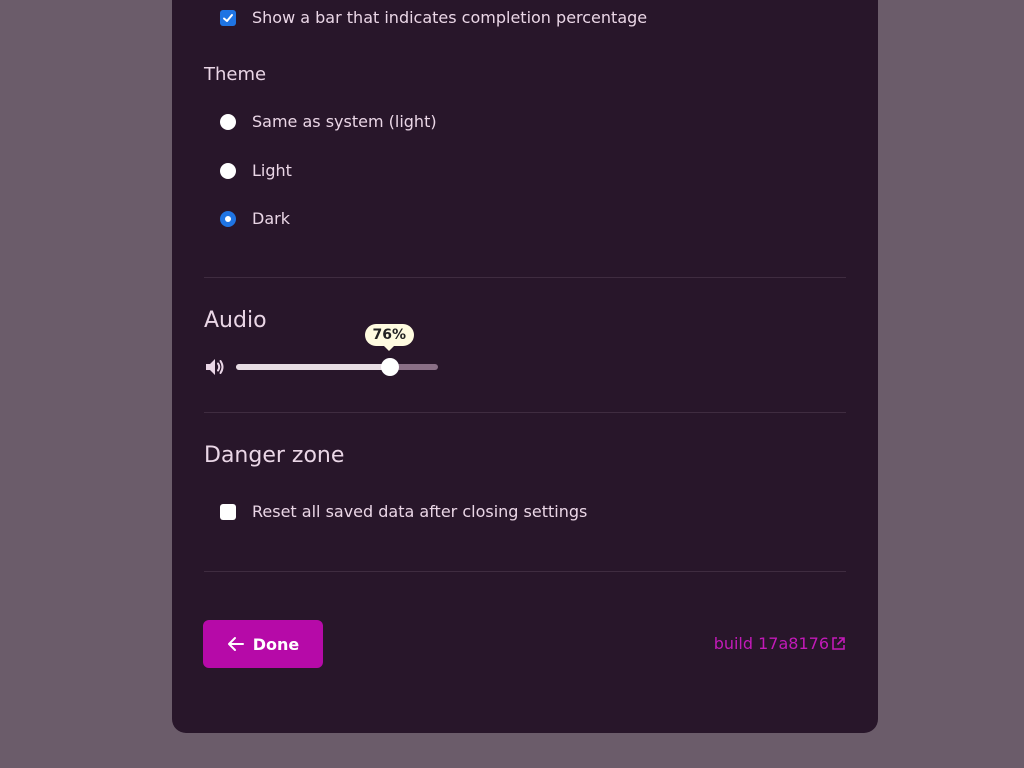 The image size is (1024, 768). I want to click on completion-bar-checkbox, so click(228, 18).